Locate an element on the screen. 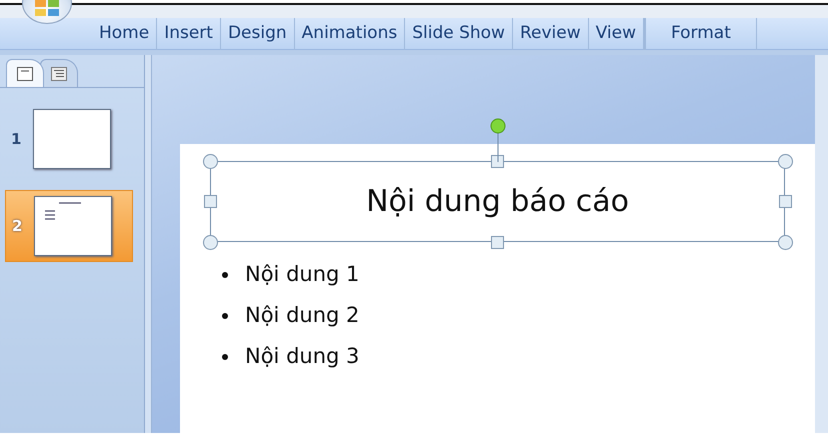  slide-icon is located at coordinates (25, 73).